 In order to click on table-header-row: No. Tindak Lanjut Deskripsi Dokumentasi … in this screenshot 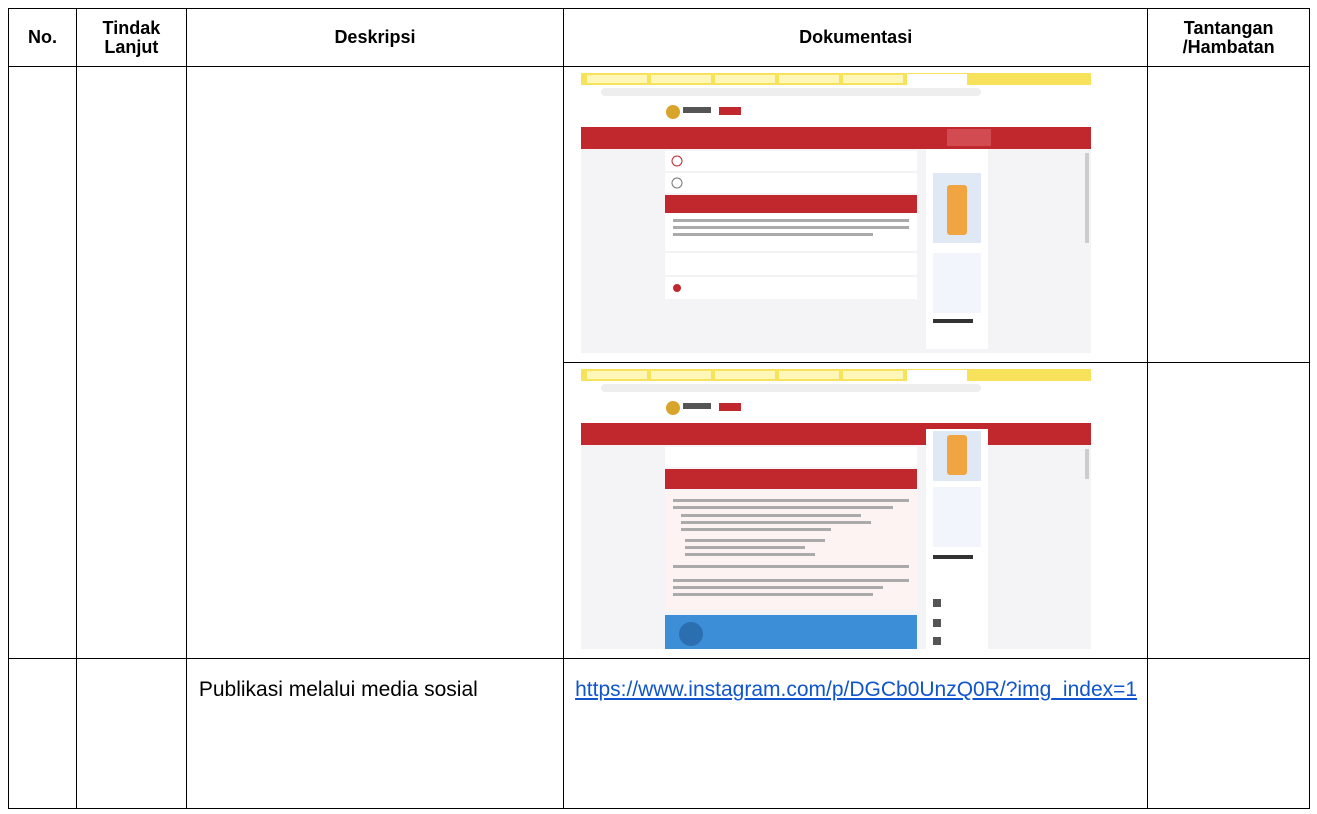, I will do `click(659, 37)`.